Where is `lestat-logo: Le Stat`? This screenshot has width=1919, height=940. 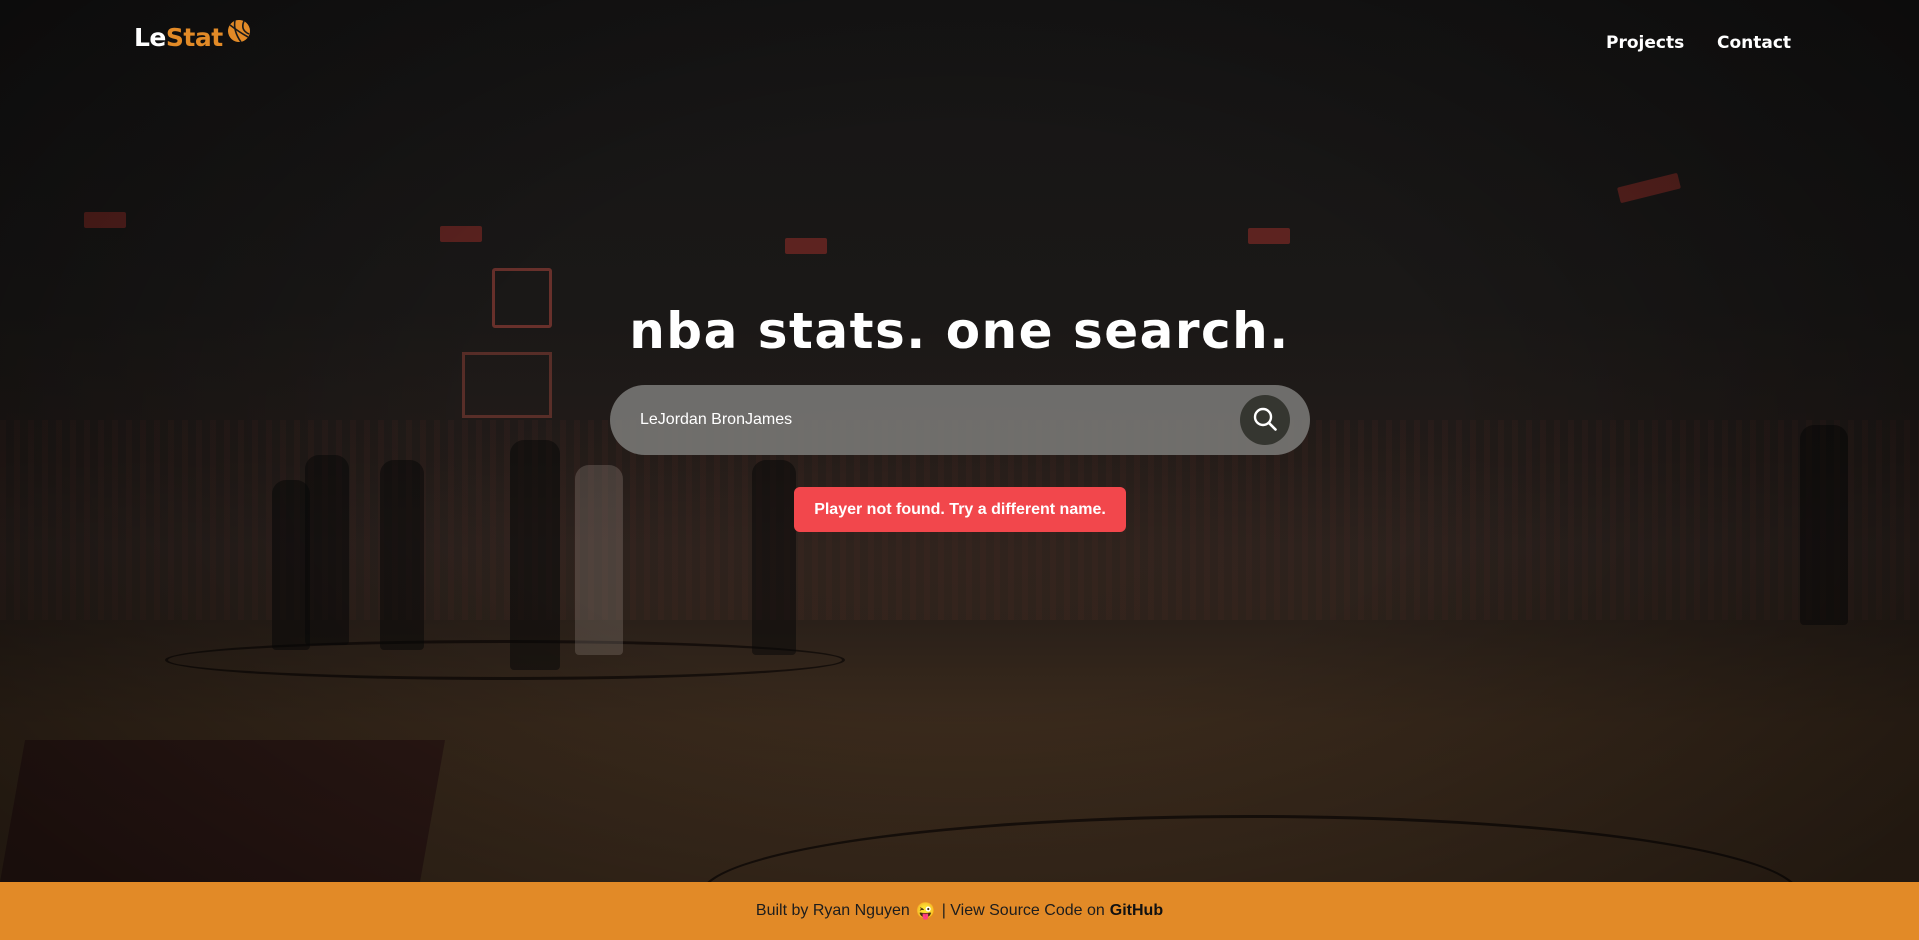
lestat-logo: Le Stat is located at coordinates (194, 35).